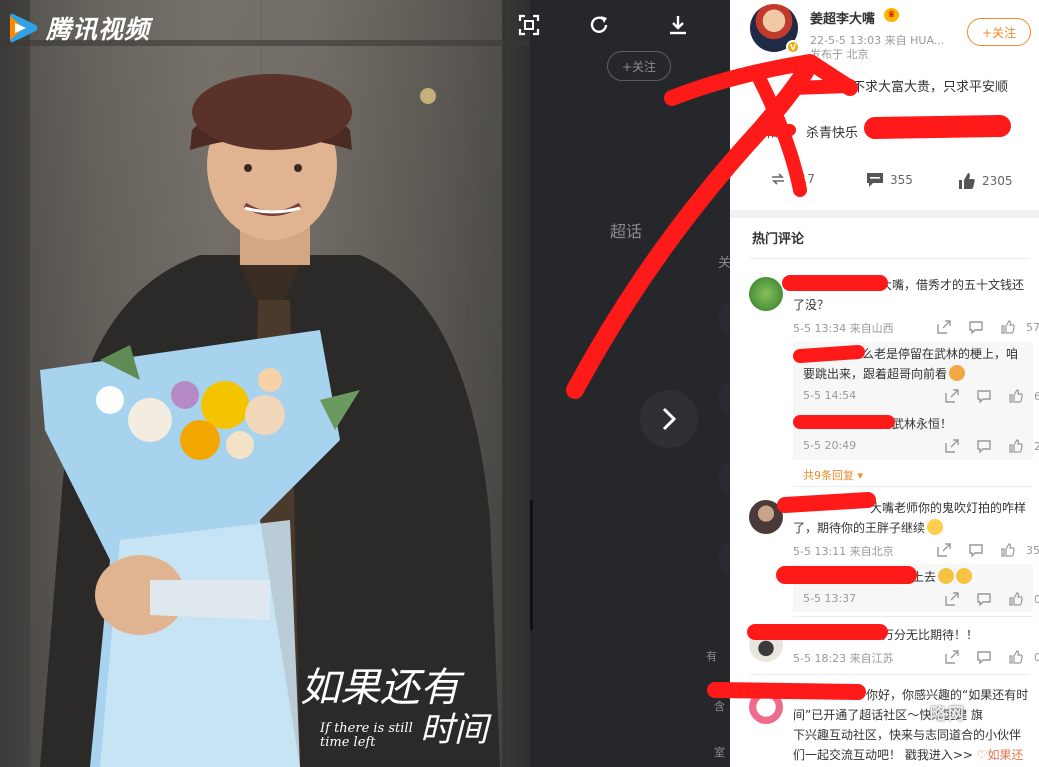 The image size is (1039, 767). I want to click on poster-watermark: 如果还有 时间 If there is still time left, so click(394, 709).